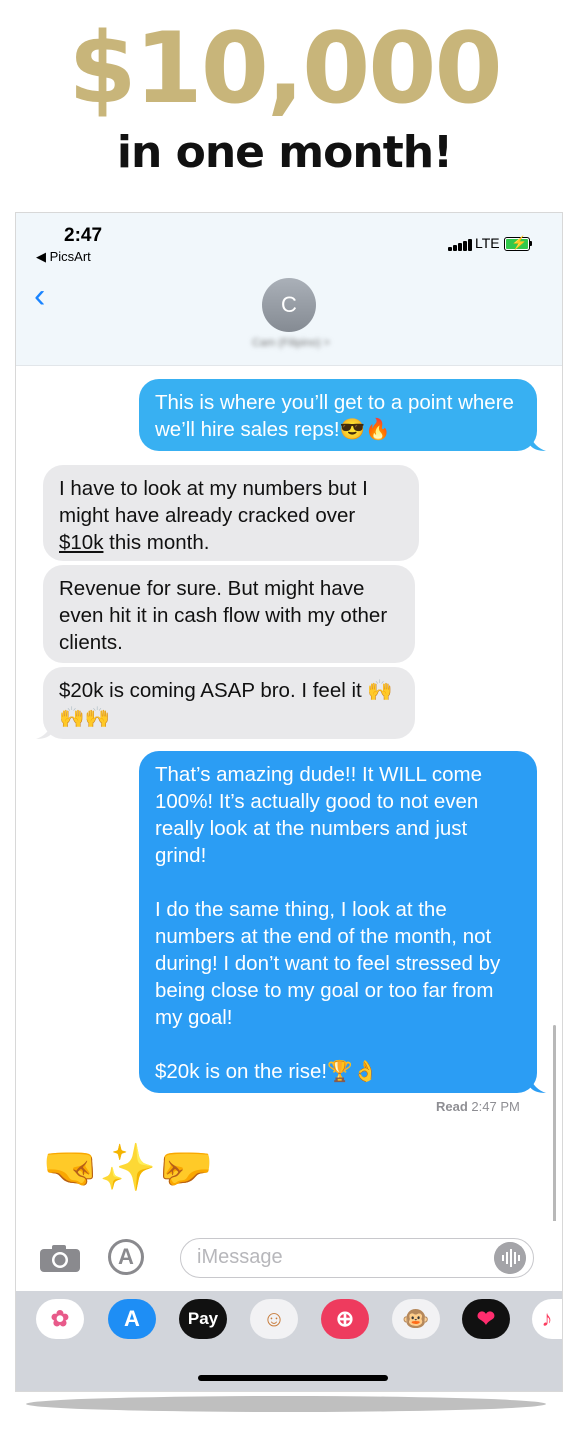 The image size is (569, 1440). Describe the element at coordinates (487, 243) in the screenshot. I see `network-type: LTE` at that location.